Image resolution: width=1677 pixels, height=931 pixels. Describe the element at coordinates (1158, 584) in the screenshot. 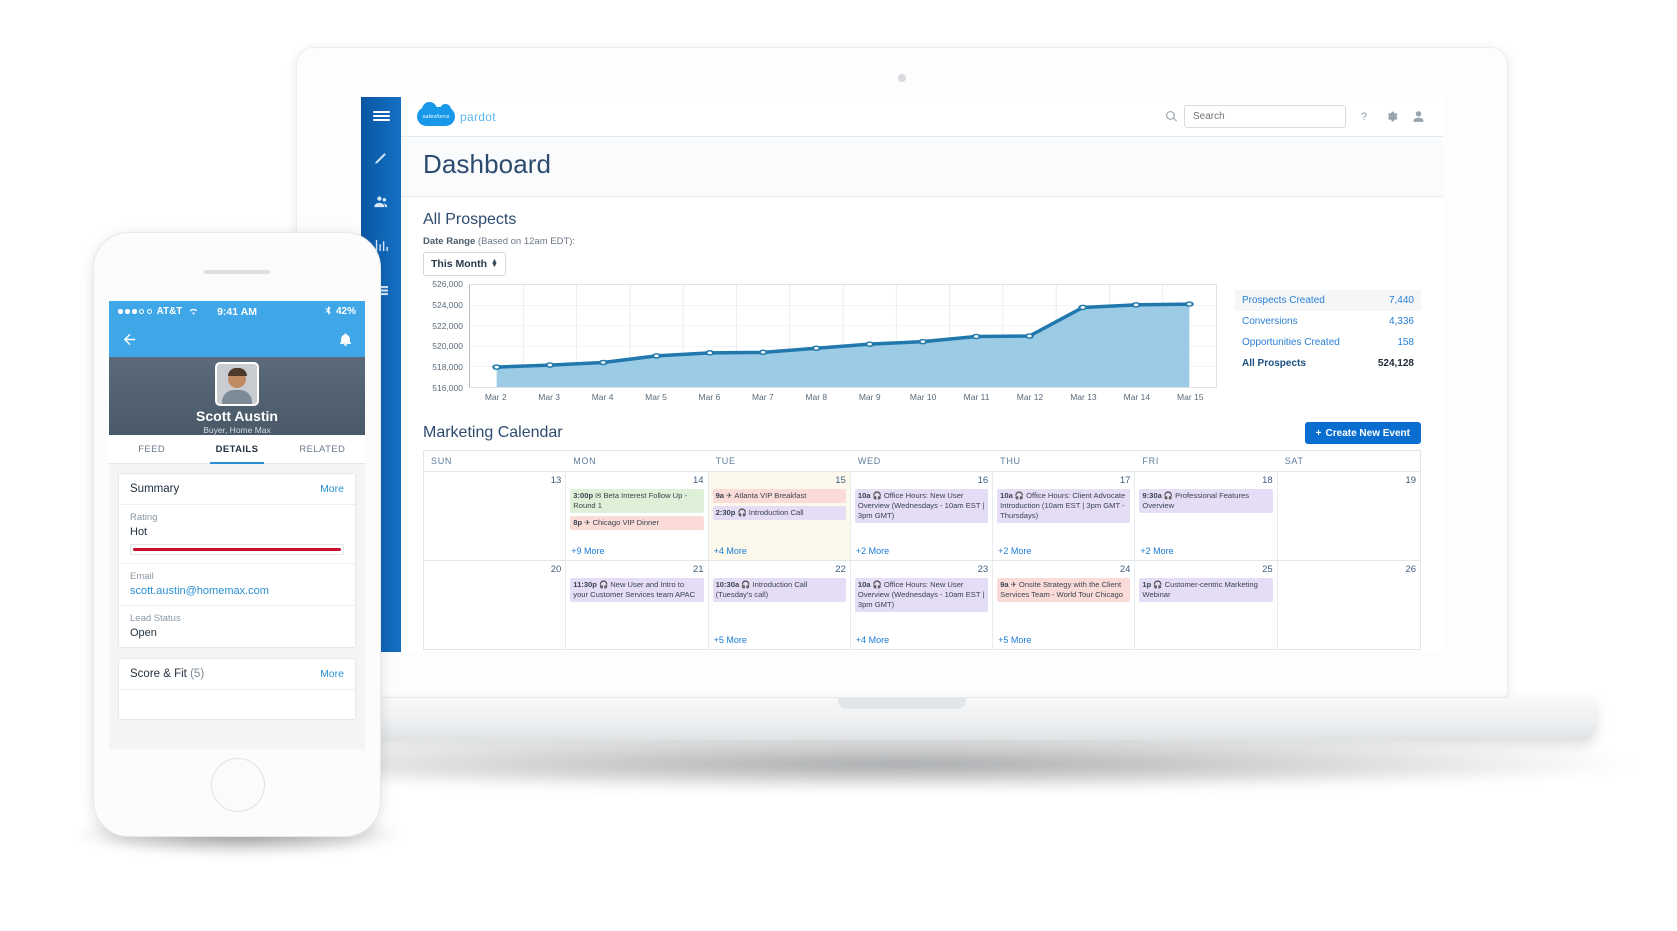

I see `headset-icon: 🎧` at that location.